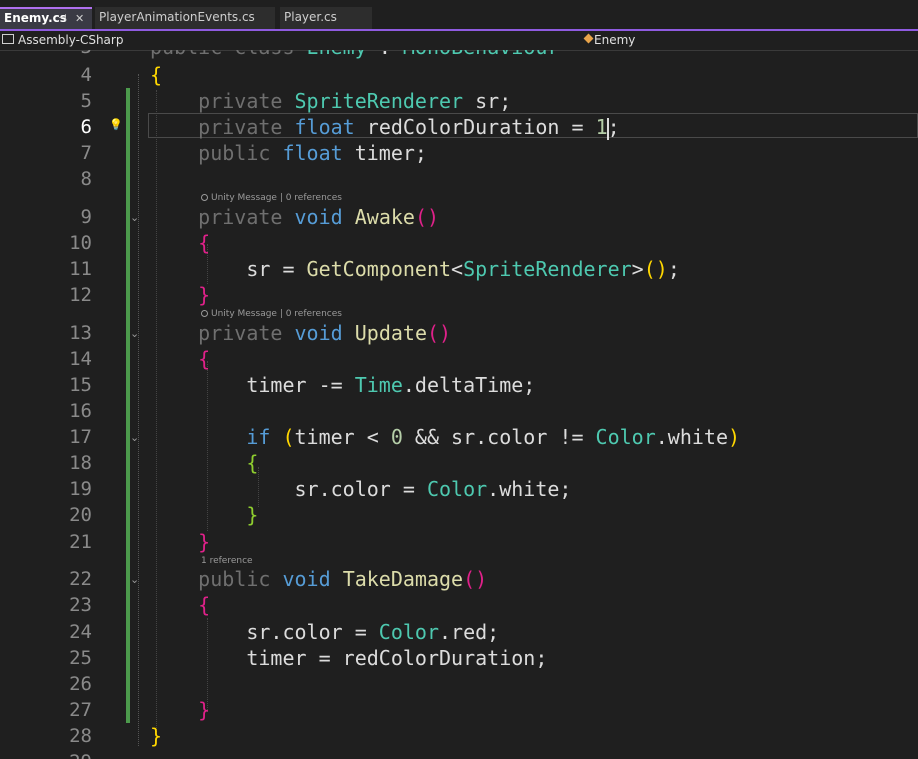  I want to click on tab-label: Player.cs, so click(310, 17).